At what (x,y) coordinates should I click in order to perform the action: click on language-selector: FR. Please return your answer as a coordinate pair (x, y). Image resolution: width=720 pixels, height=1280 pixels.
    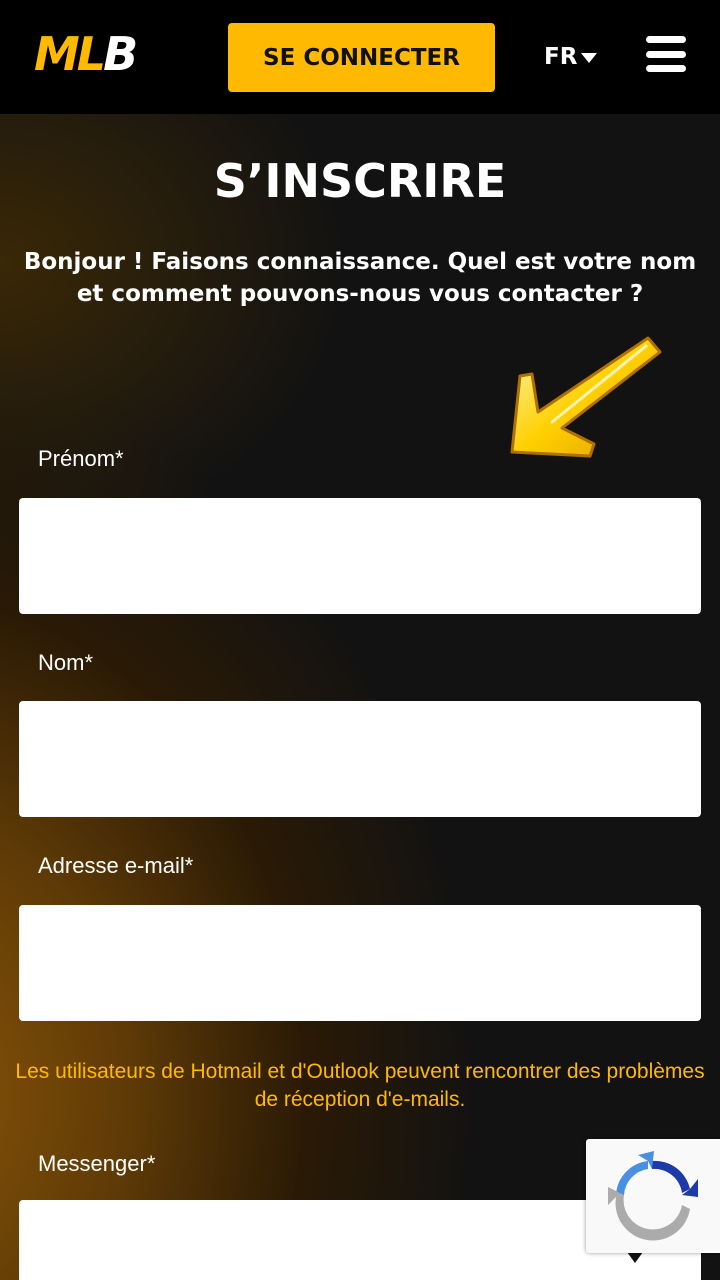
    Looking at the image, I should click on (571, 57).